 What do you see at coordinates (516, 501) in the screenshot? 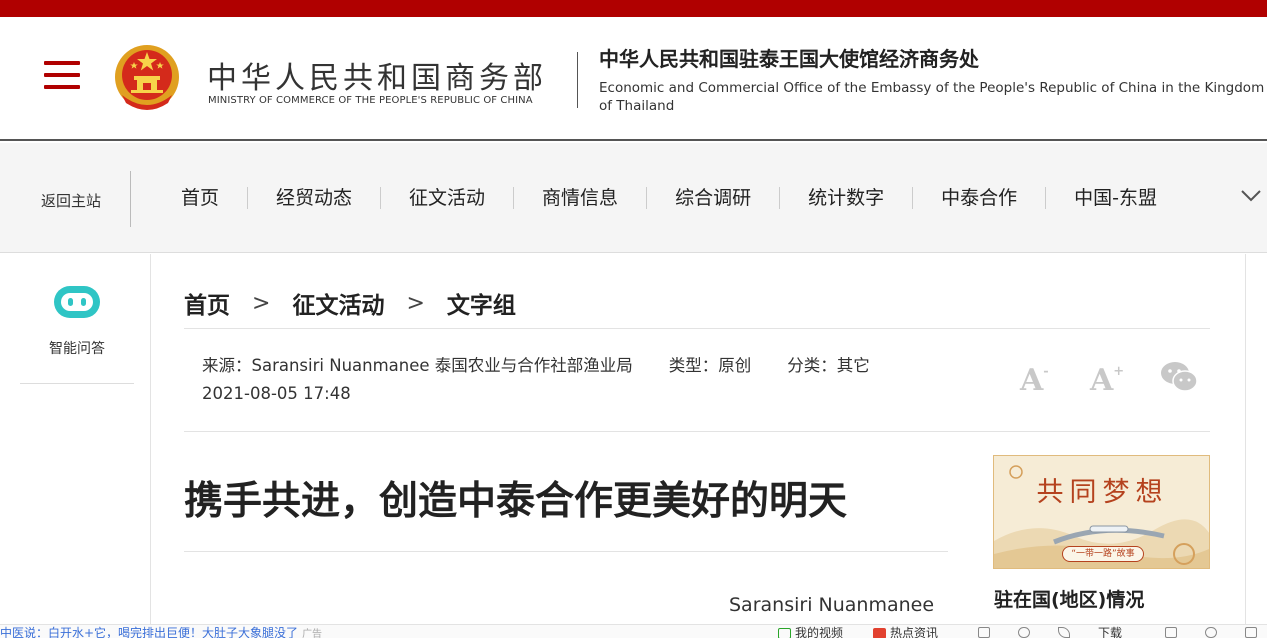
I see `article-title: 携手共进，创造中泰合作更美好的明天` at bounding box center [516, 501].